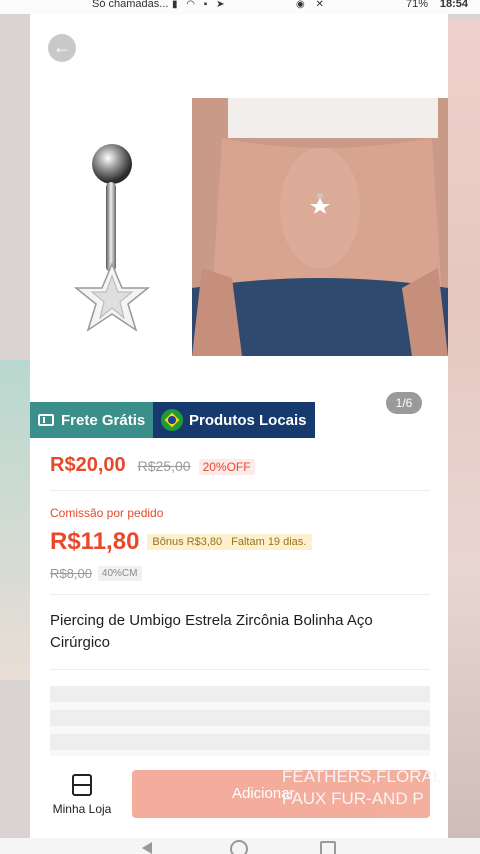 The height and width of the screenshot is (854, 480). I want to click on piercing-product-image, so click(112, 238).